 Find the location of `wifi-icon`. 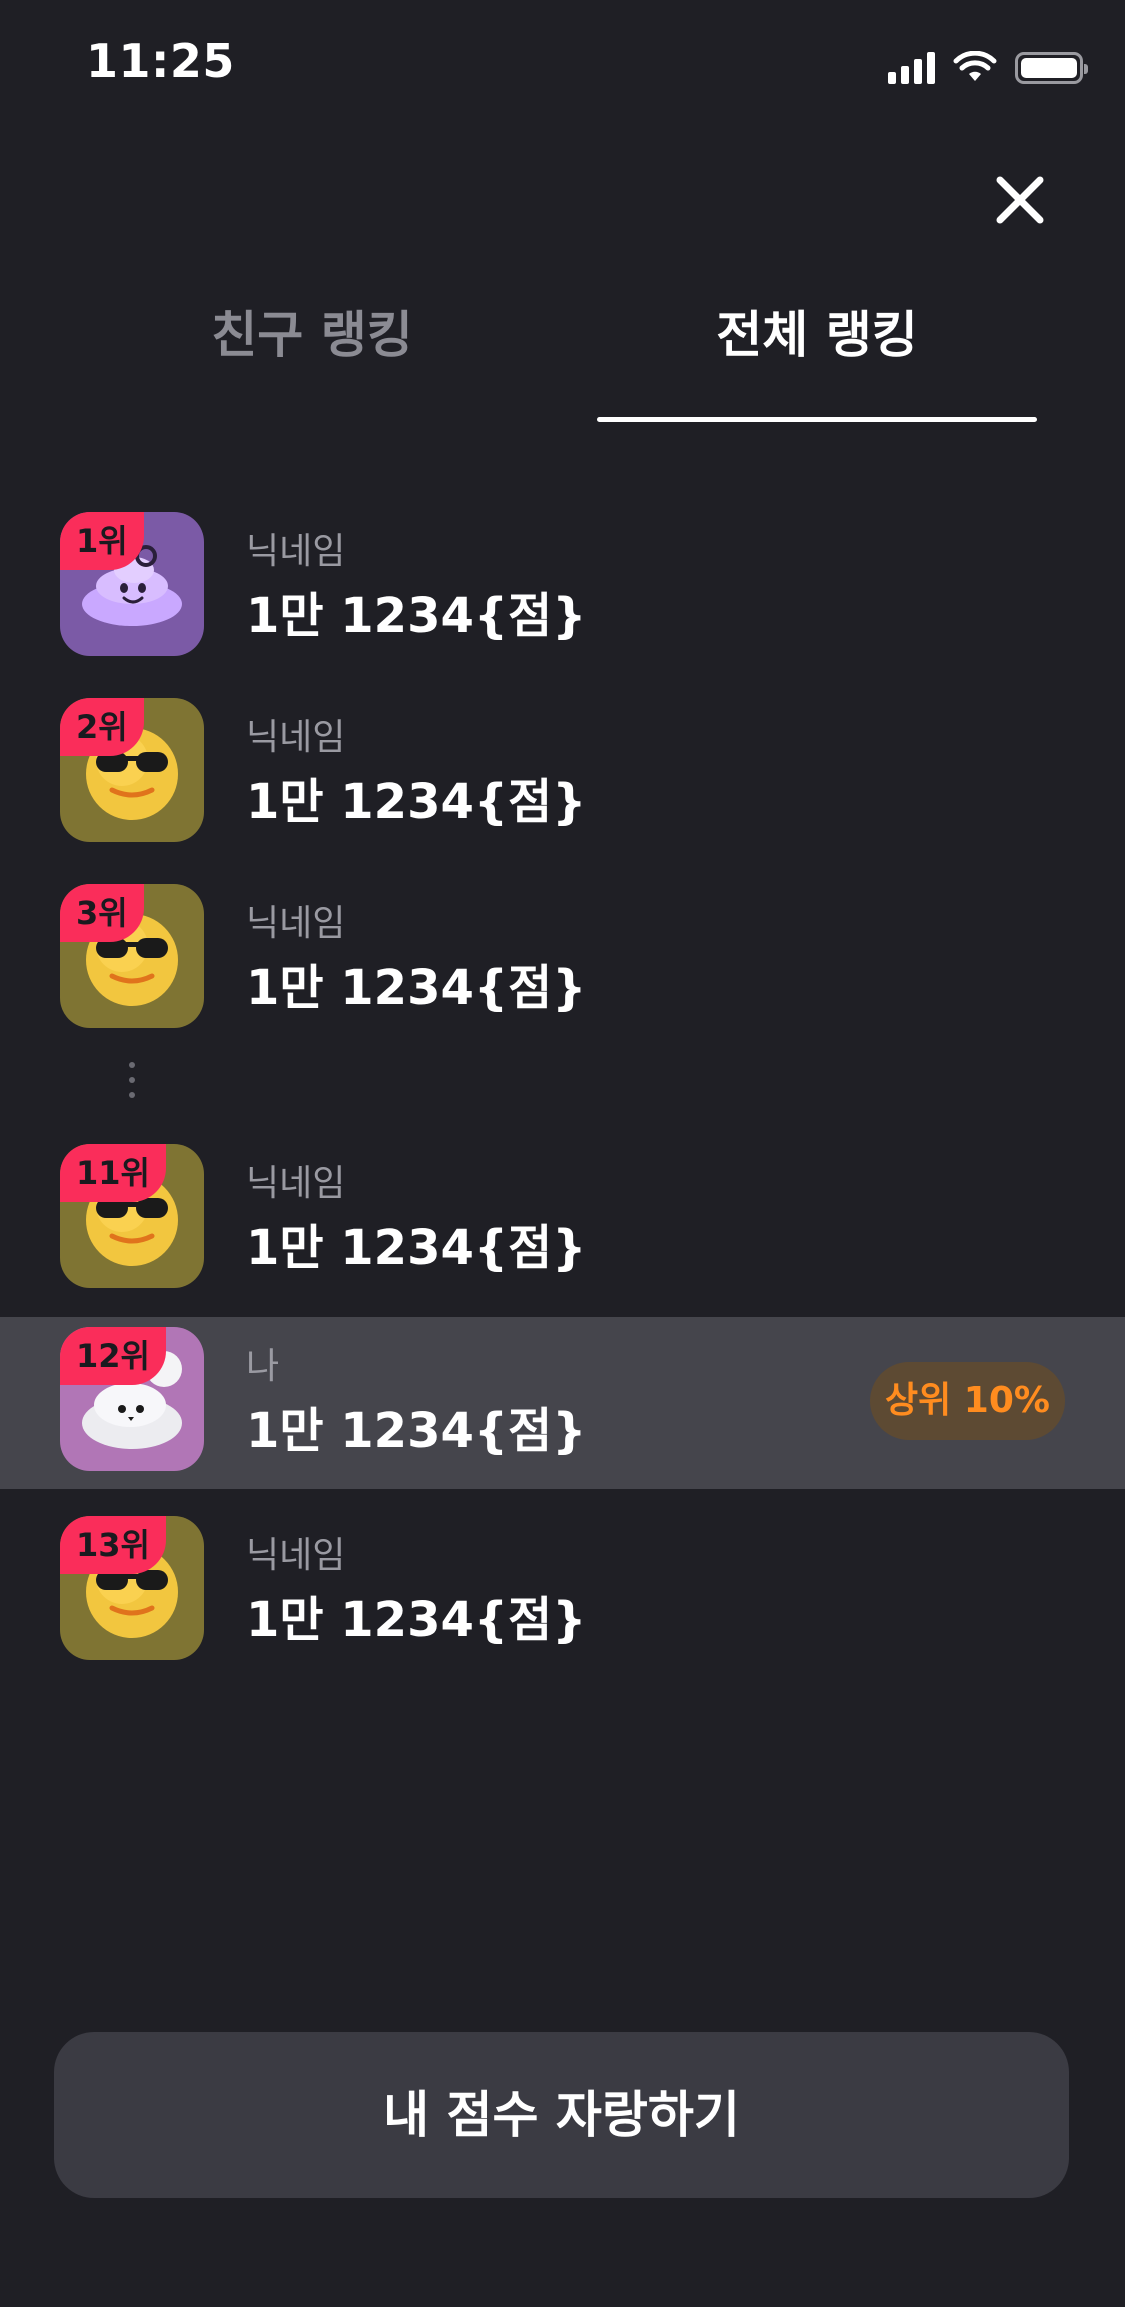

wifi-icon is located at coordinates (975, 66).